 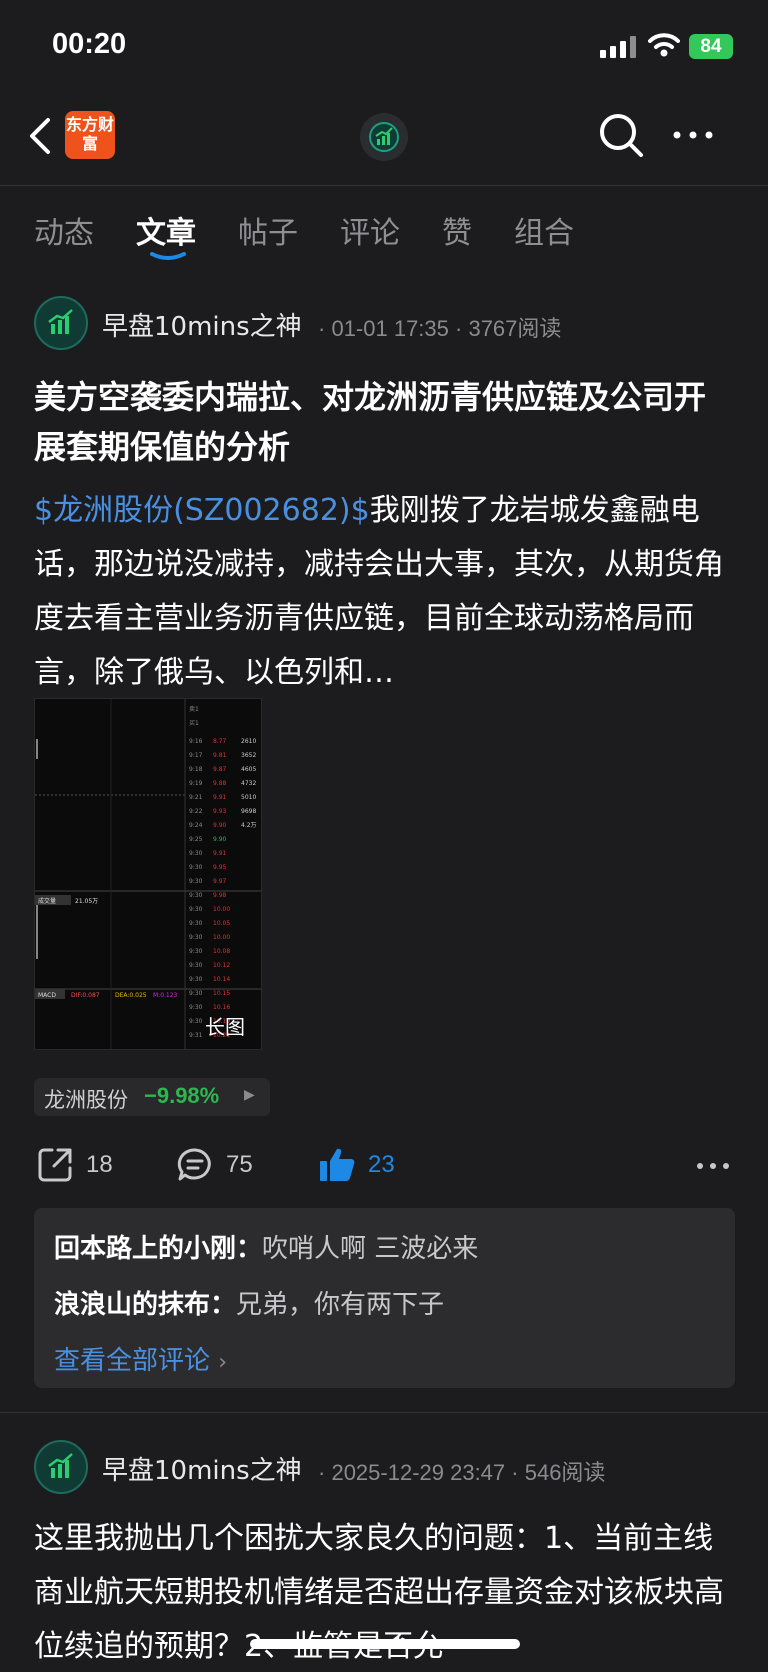 I want to click on svg-text: 10.08, so click(x=221, y=951).